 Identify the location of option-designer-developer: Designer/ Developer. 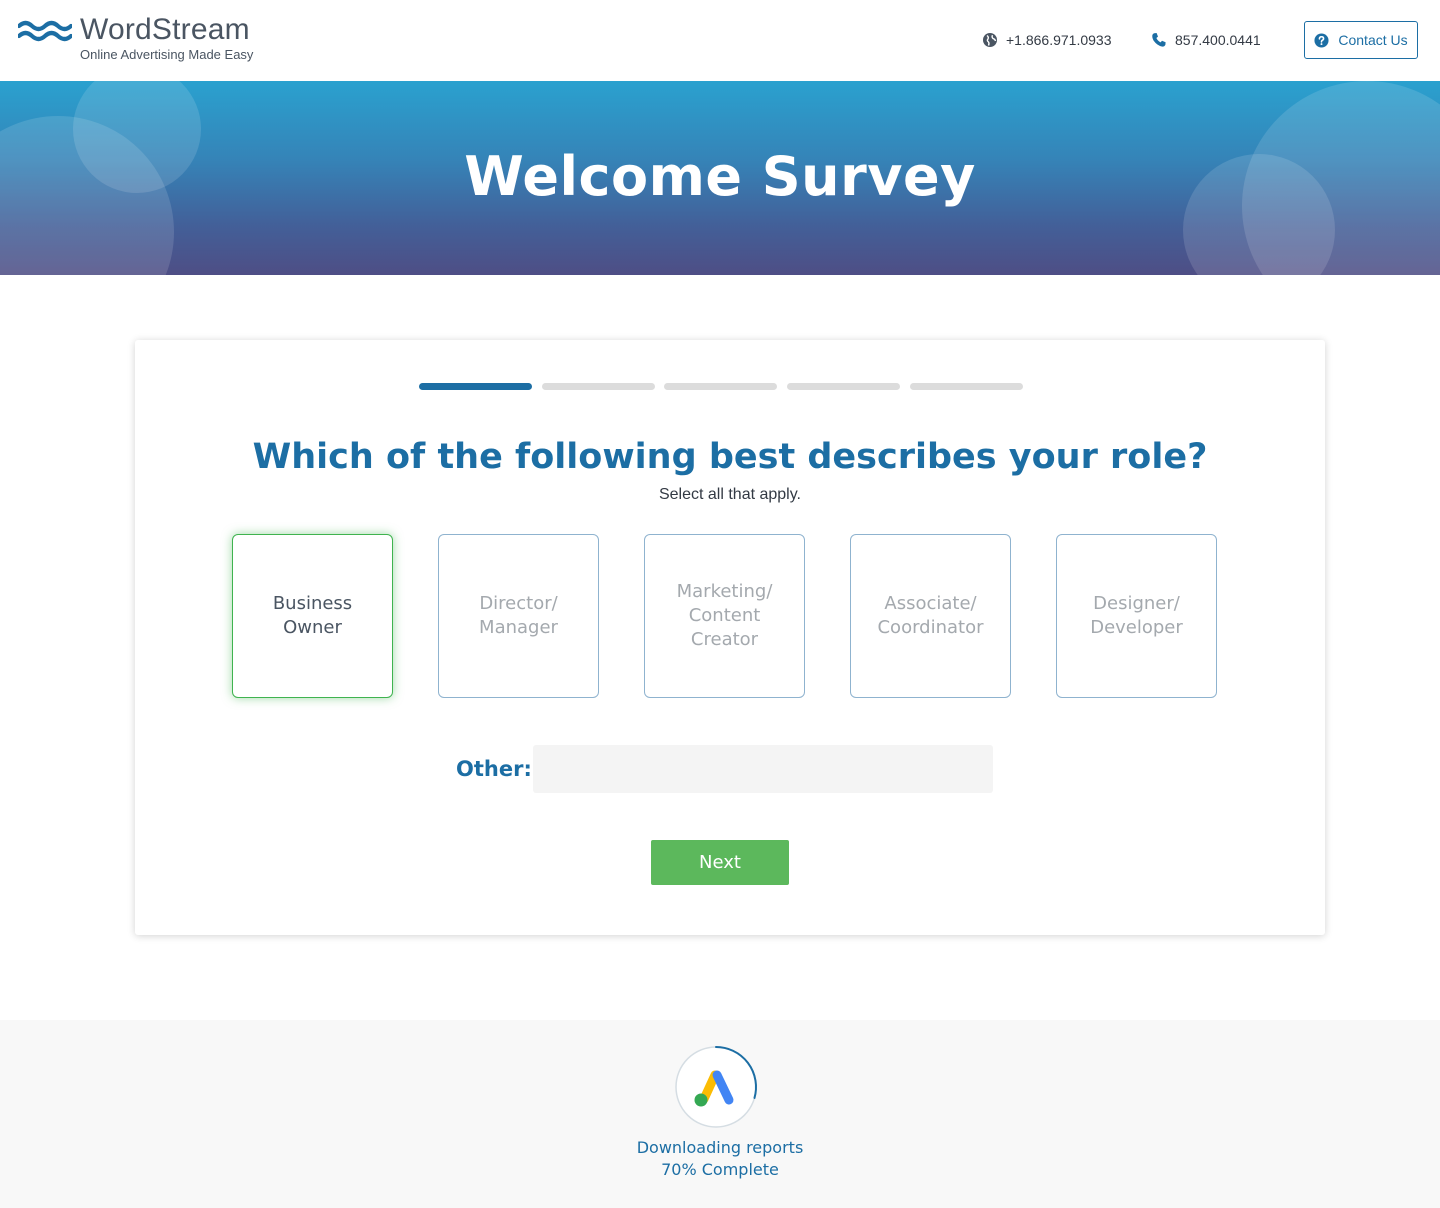
(1136, 616).